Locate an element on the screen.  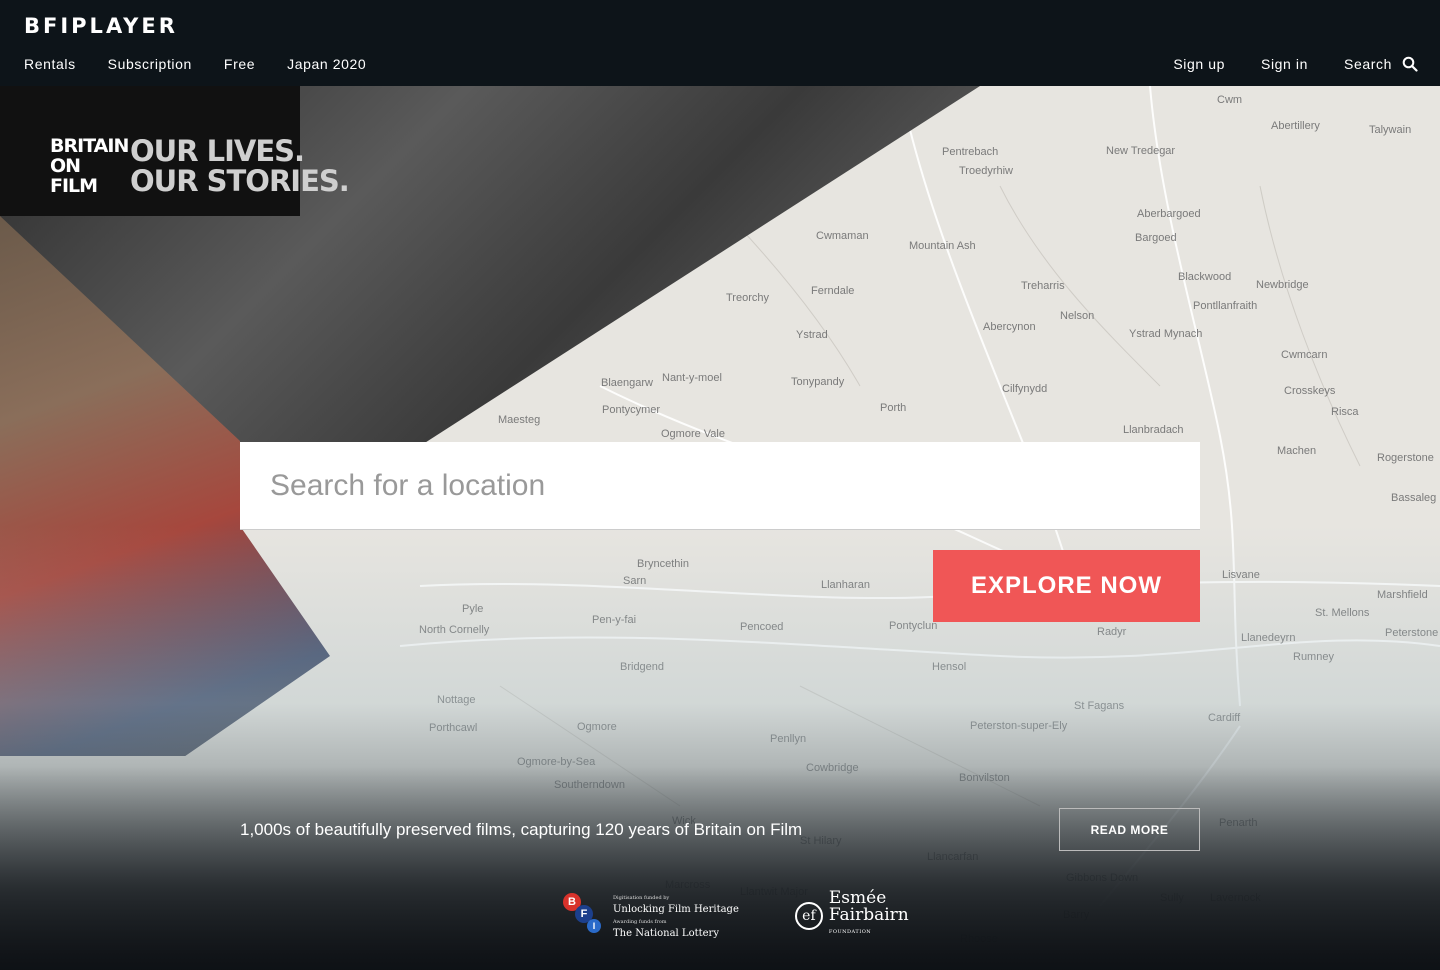
ef-foundation-text: FOUNDATION is located at coordinates (850, 932).